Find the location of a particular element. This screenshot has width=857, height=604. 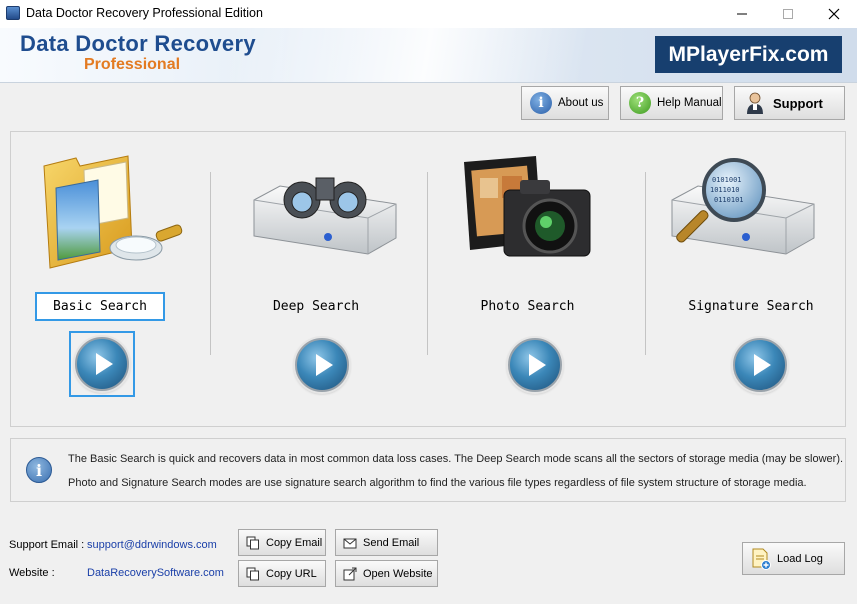

minimize-button is located at coordinates (742, 14).